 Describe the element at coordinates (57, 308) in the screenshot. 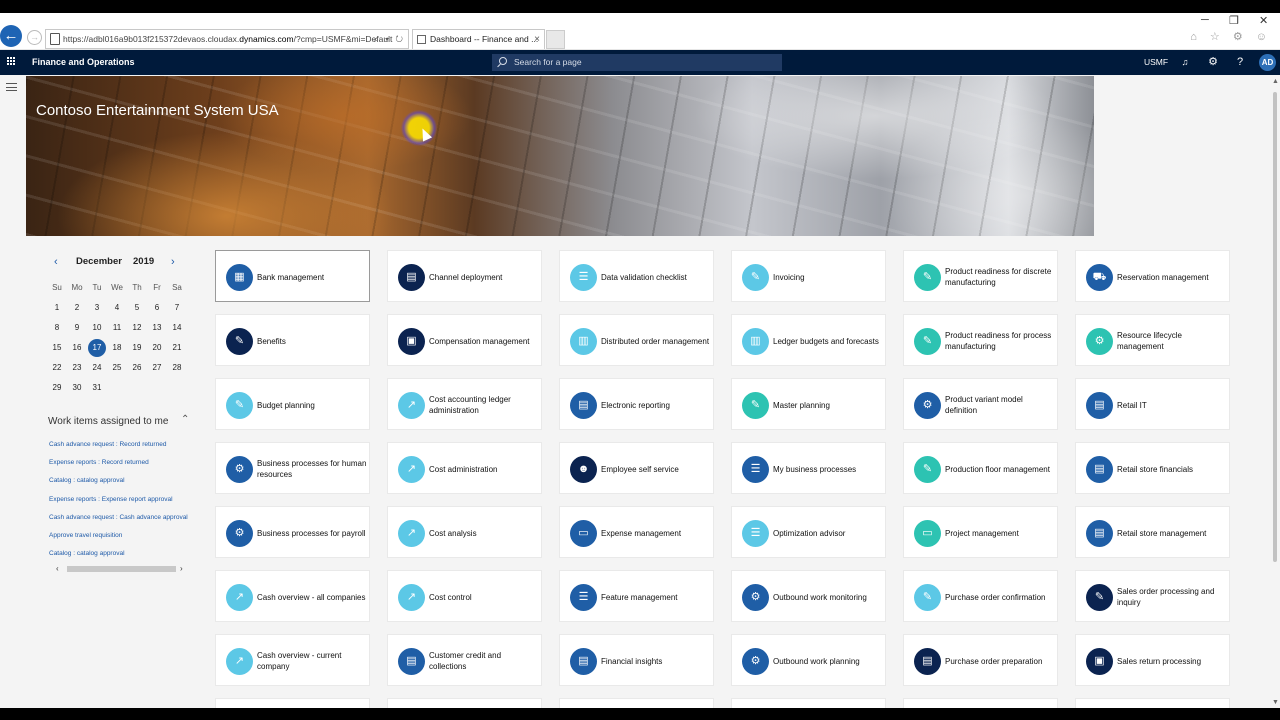

I see `calendar-day: 1` at that location.